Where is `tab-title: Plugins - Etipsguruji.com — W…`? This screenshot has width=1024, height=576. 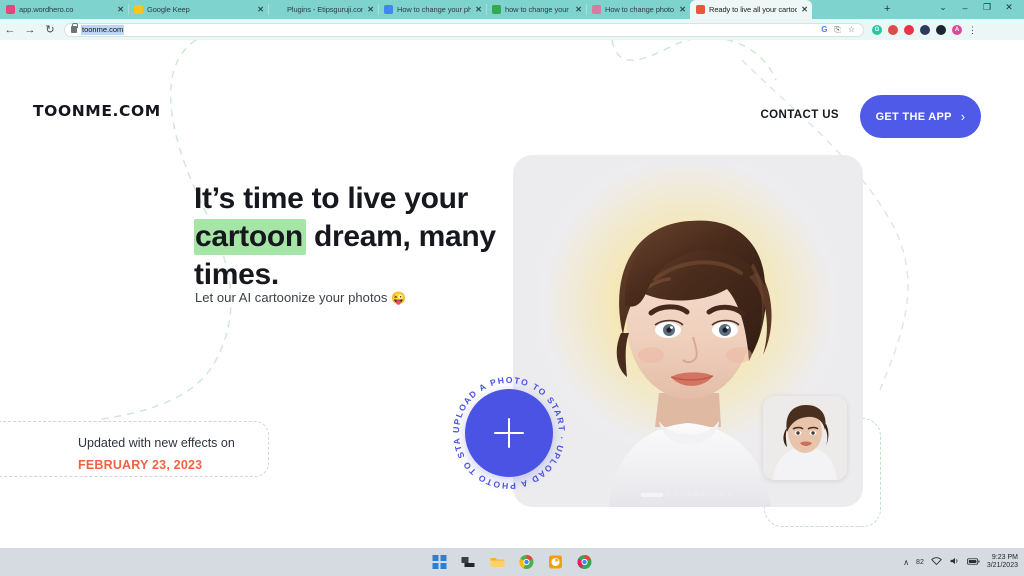 tab-title: Plugins - Etipsguruji.com — W… is located at coordinates (325, 9).